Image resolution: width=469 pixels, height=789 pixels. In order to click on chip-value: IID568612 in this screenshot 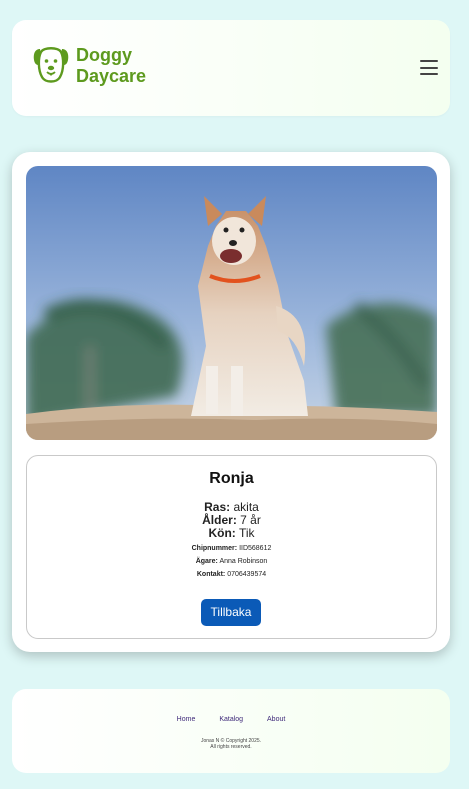, I will do `click(255, 548)`.